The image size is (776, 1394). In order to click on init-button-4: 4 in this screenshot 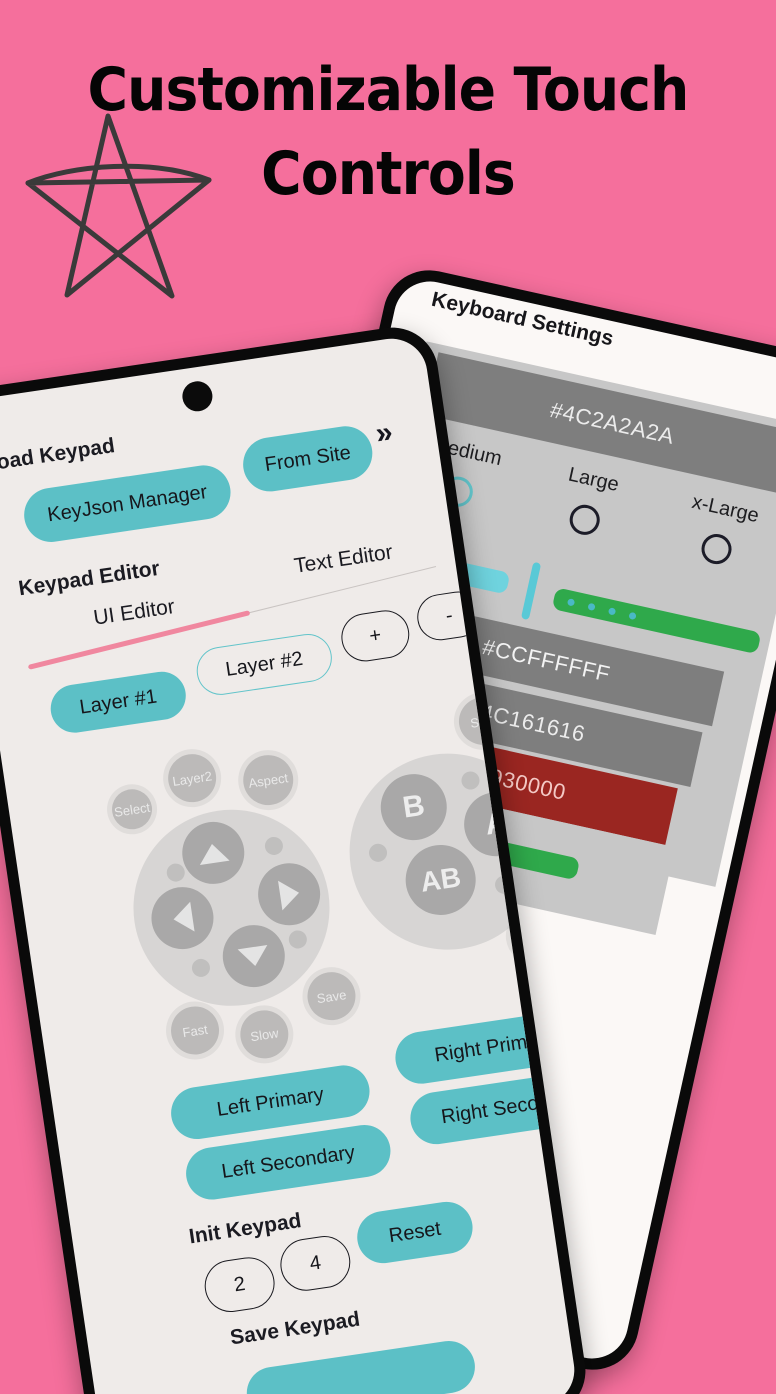, I will do `click(315, 1263)`.